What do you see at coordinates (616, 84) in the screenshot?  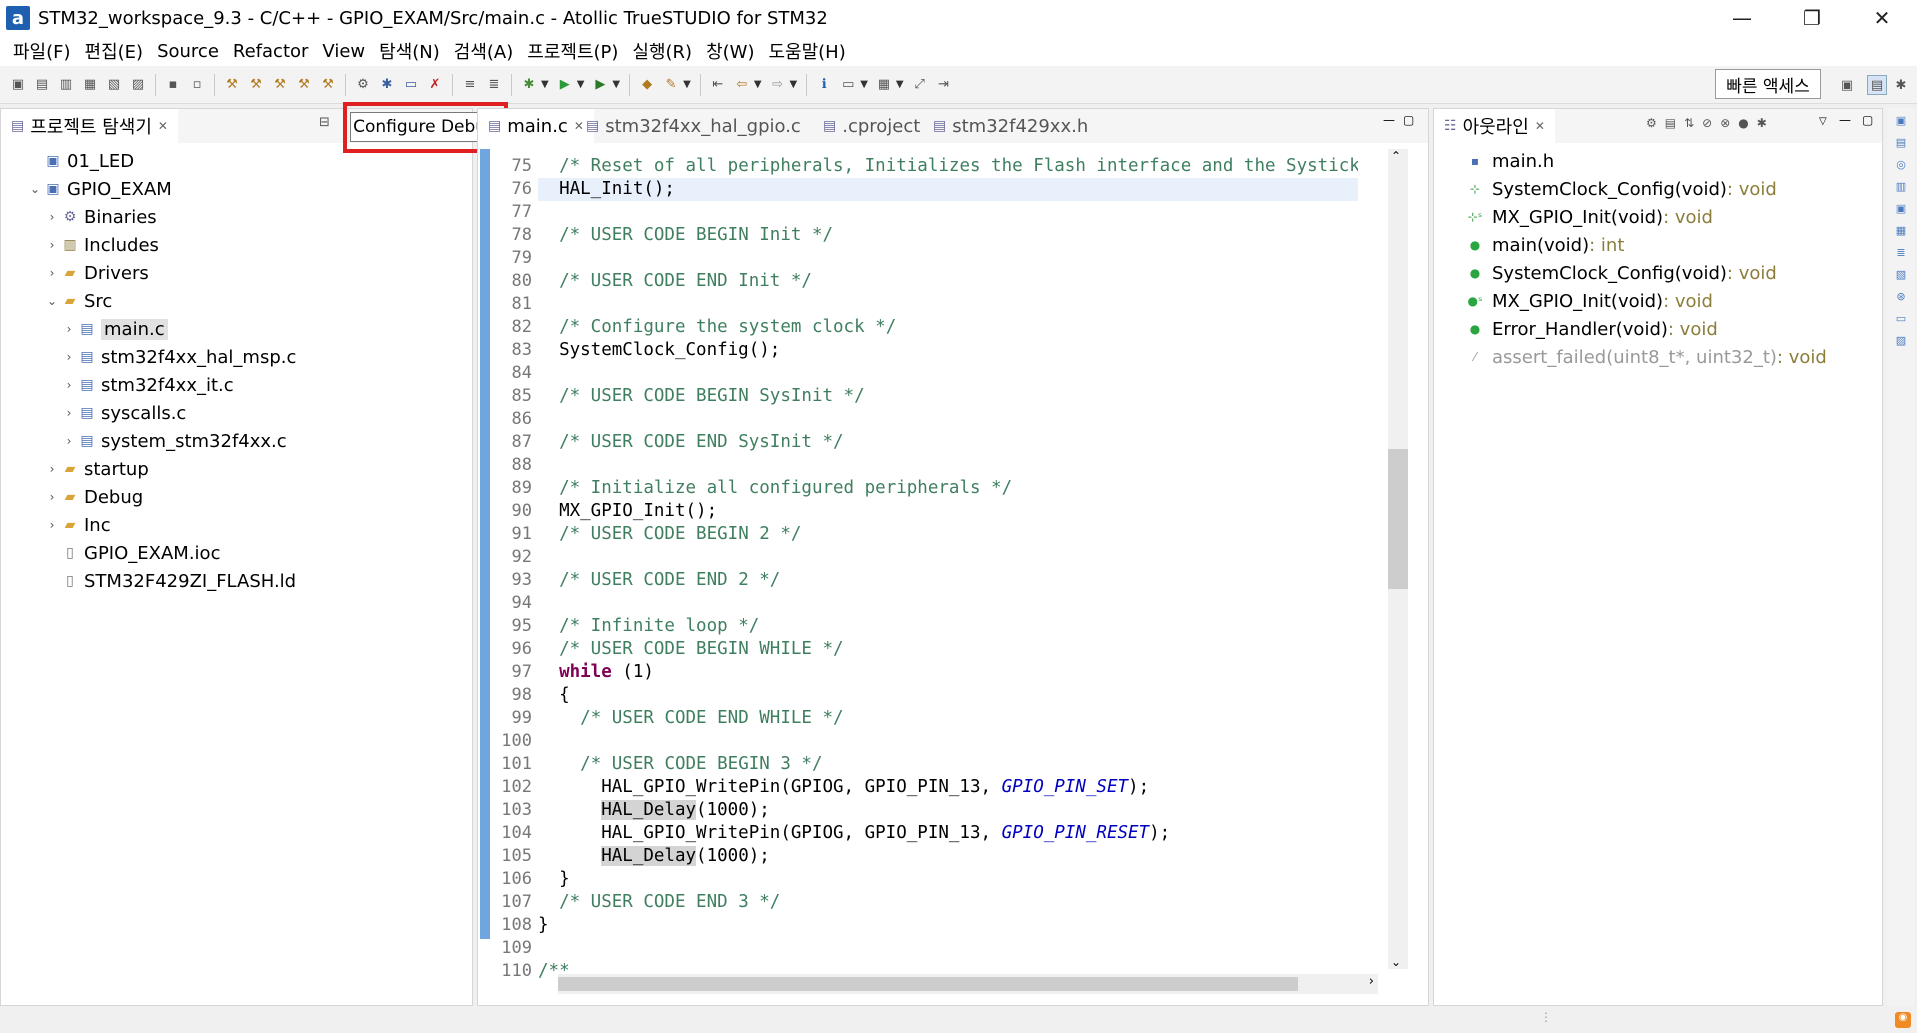 I see `external-tools-dropdown-icon: ▼` at bounding box center [616, 84].